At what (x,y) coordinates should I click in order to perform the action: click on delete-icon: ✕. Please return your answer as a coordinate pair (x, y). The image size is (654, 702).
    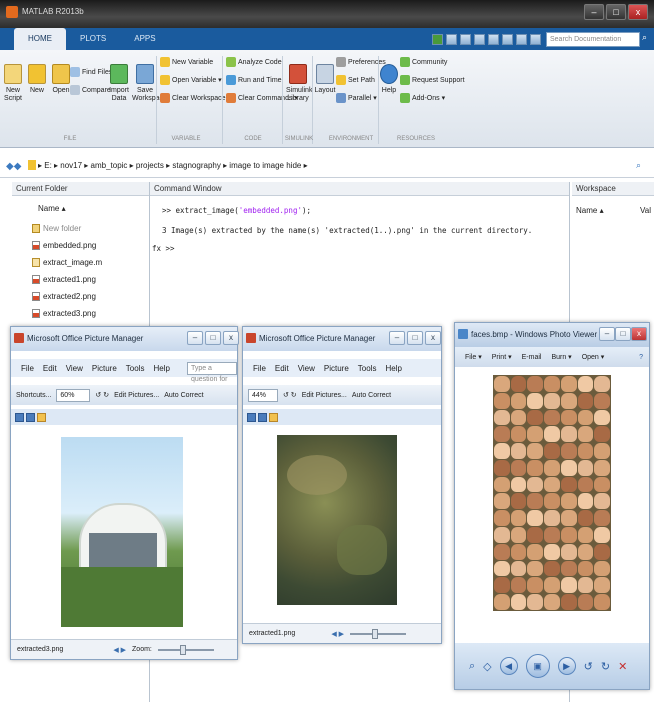
    Looking at the image, I should click on (622, 666).